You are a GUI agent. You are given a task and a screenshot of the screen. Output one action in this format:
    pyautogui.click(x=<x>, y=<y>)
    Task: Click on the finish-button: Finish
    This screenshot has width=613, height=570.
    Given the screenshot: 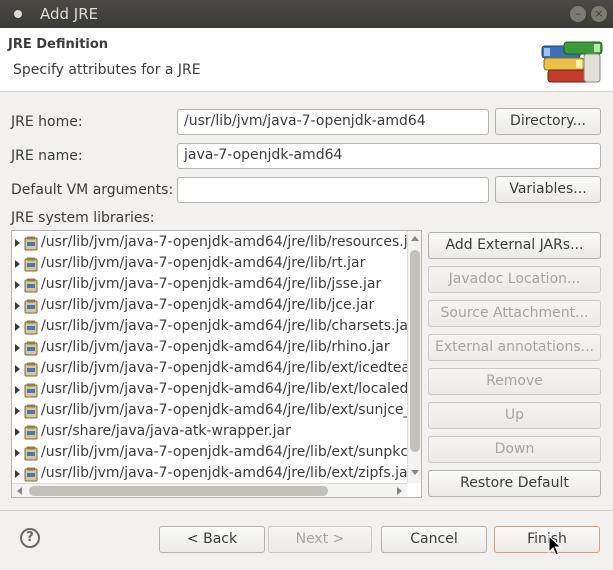 What is the action you would take?
    pyautogui.click(x=547, y=539)
    